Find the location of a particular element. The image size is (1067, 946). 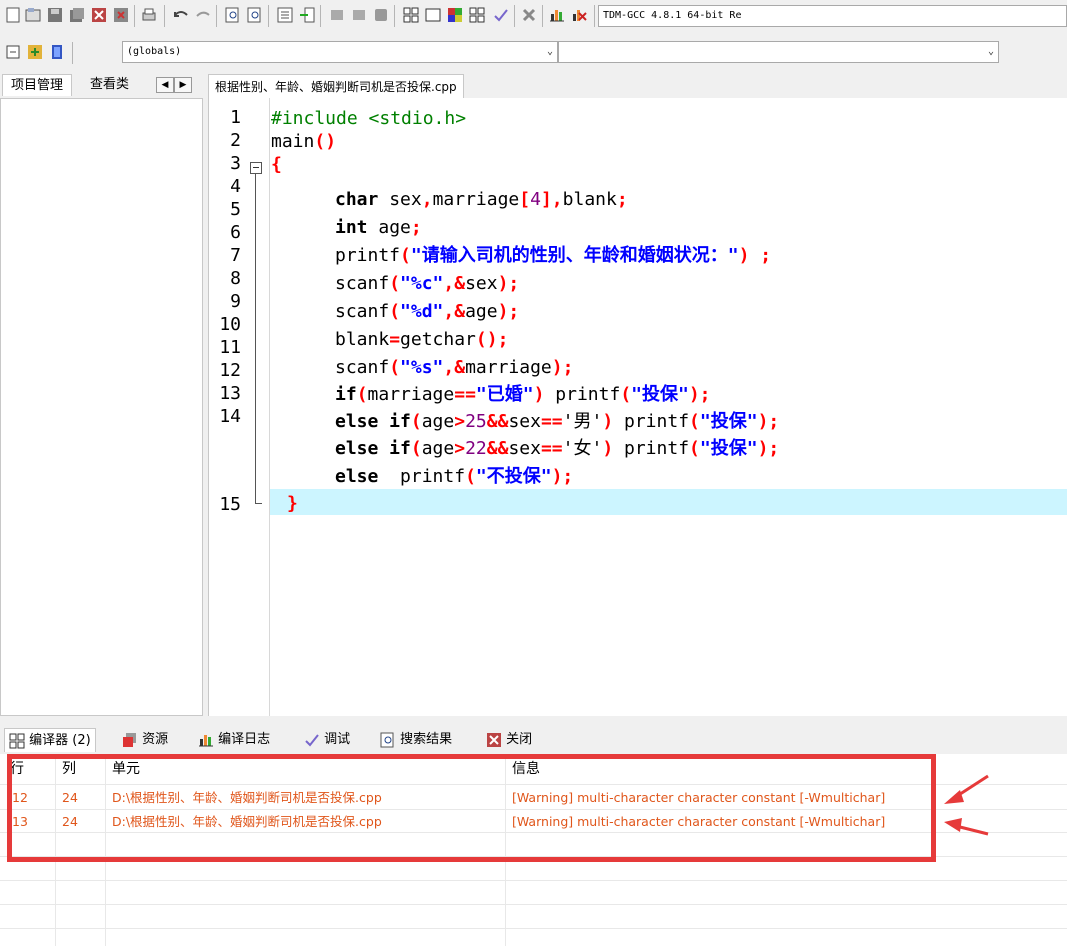

close-file-icon is located at coordinates (99, 15).